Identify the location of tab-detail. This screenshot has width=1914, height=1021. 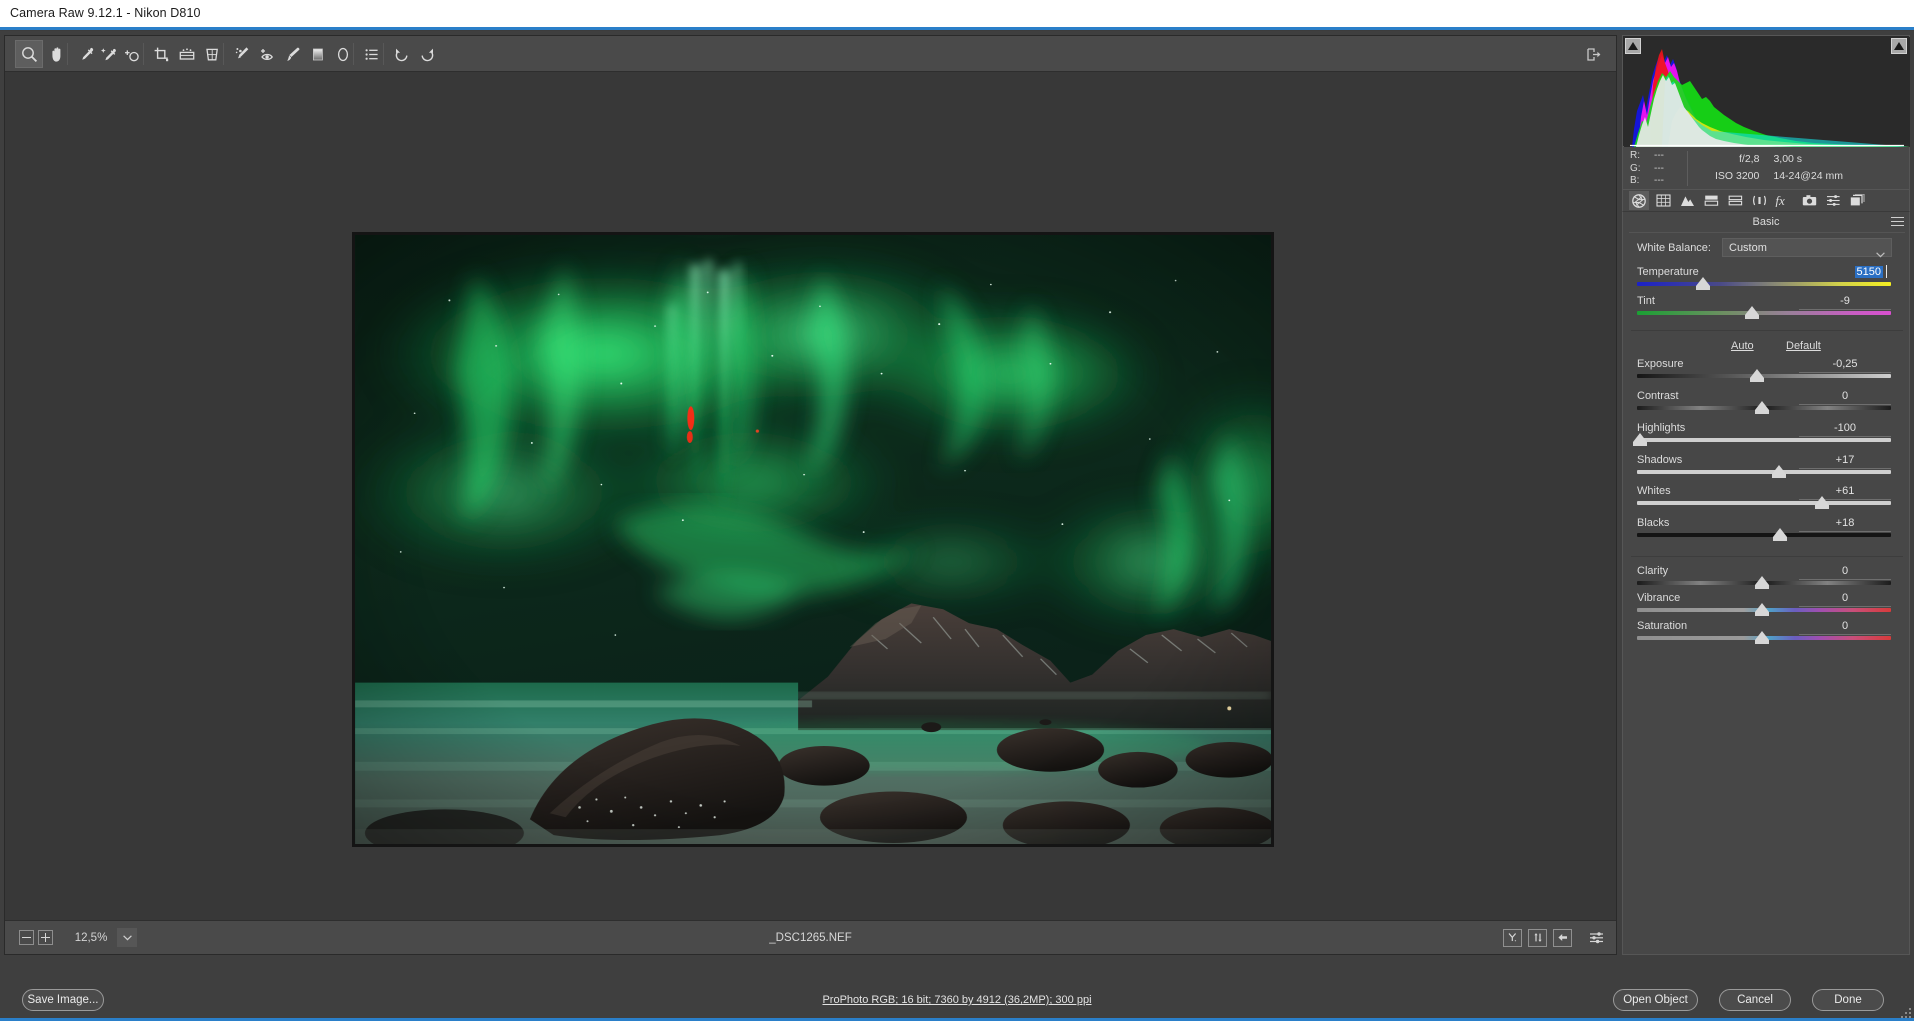
(1687, 200).